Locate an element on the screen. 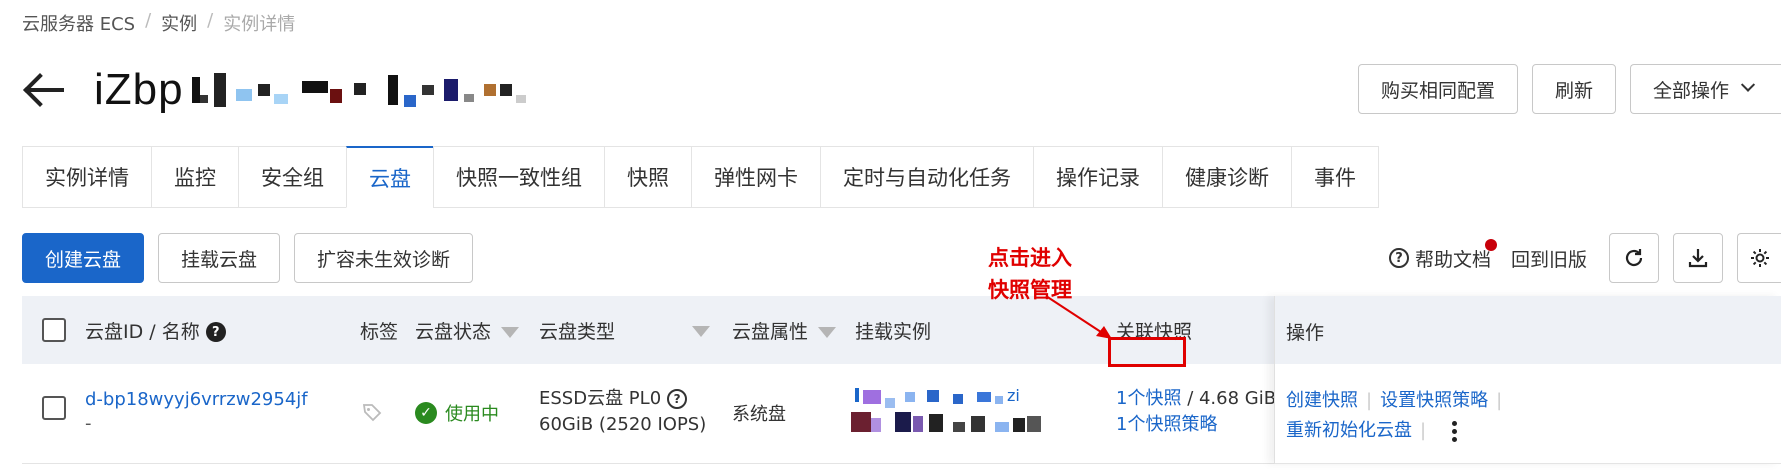 The height and width of the screenshot is (470, 1781). reinit-disk-link: 重新初始化云盘 is located at coordinates (1349, 430).